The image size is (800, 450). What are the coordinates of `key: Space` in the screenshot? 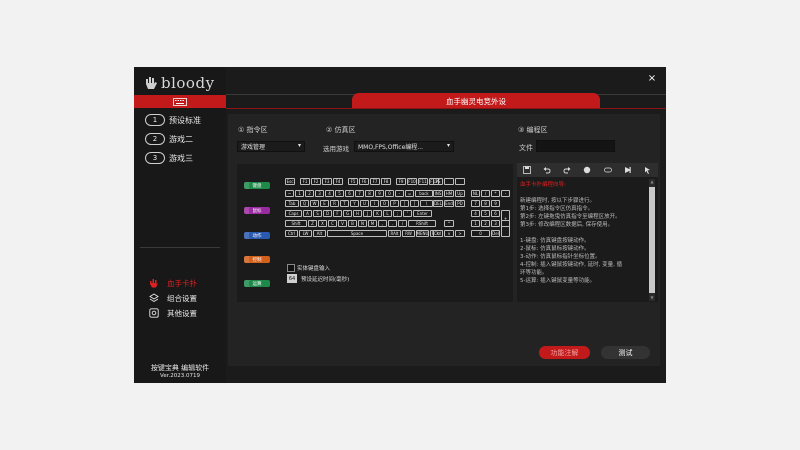 It's located at (357, 233).